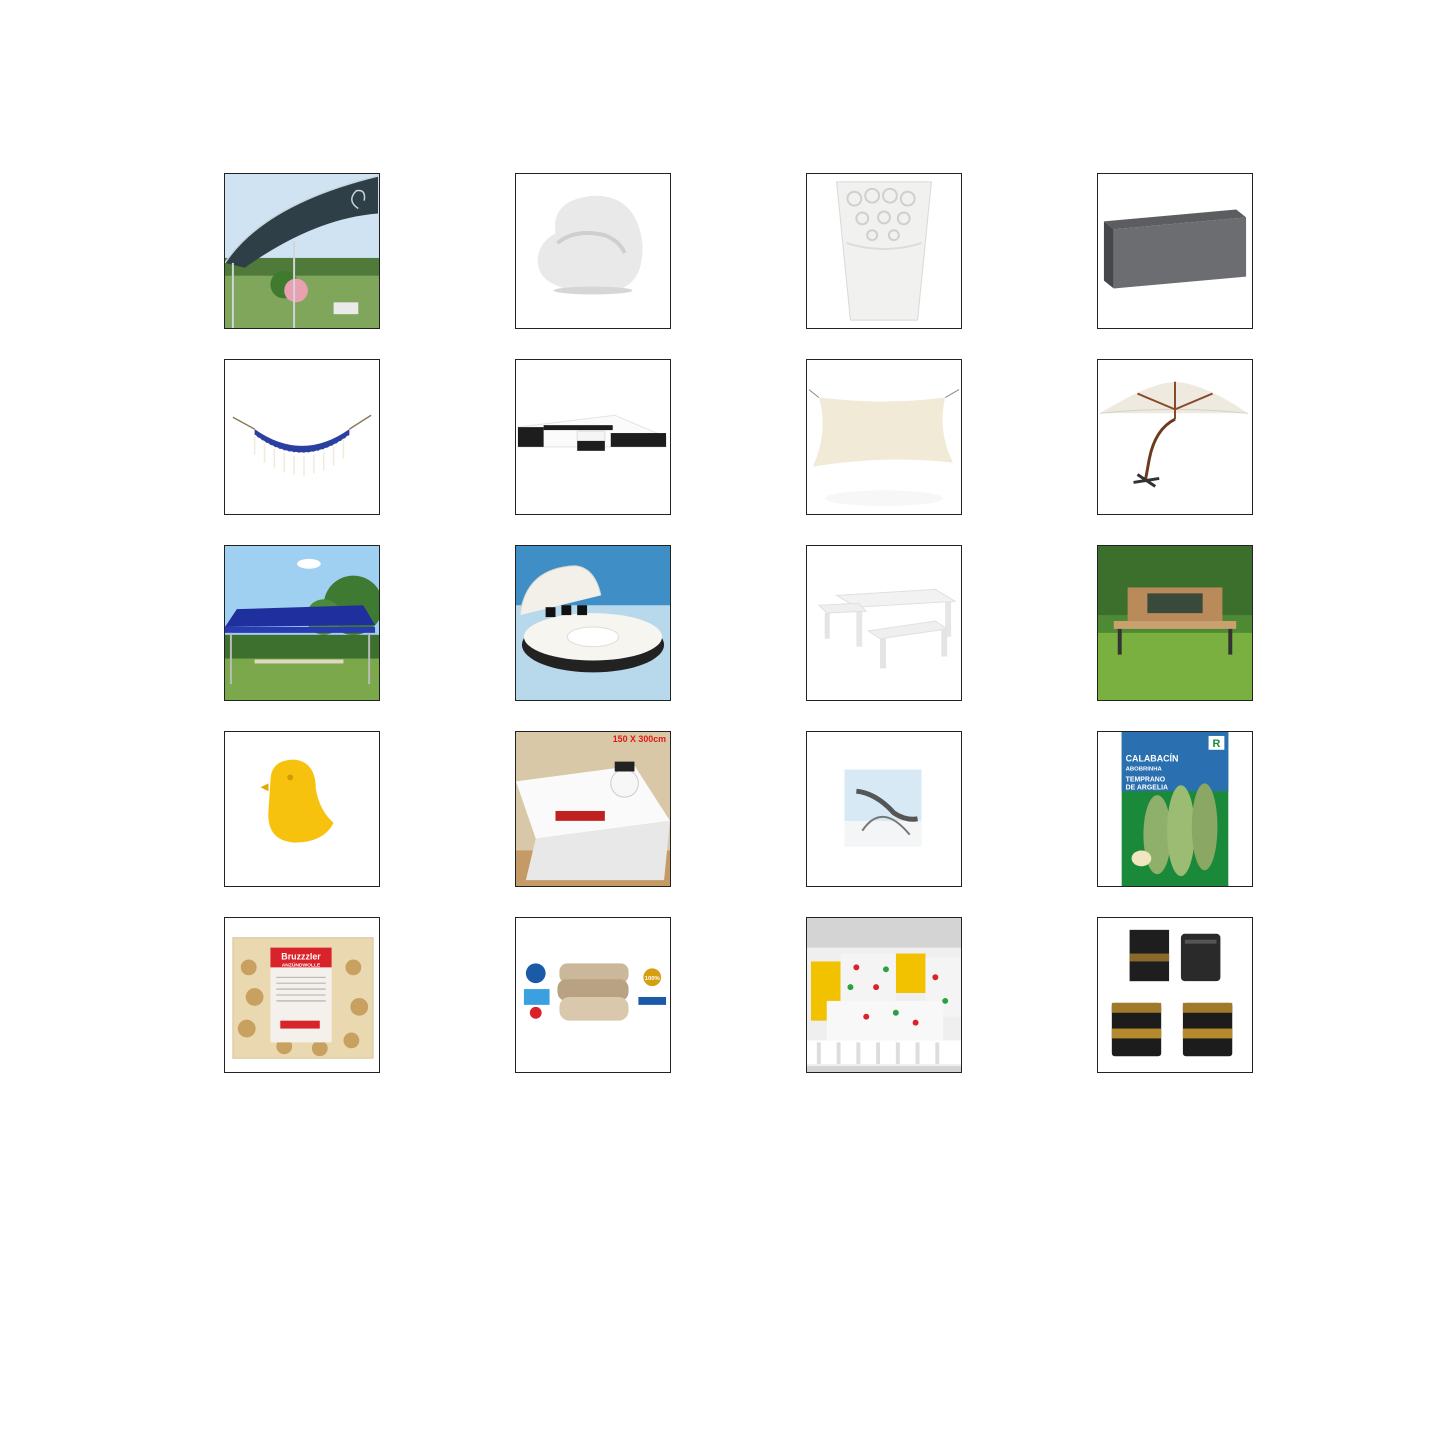 This screenshot has width=1440, height=1440. I want to click on lace-planter-icon, so click(884, 251).